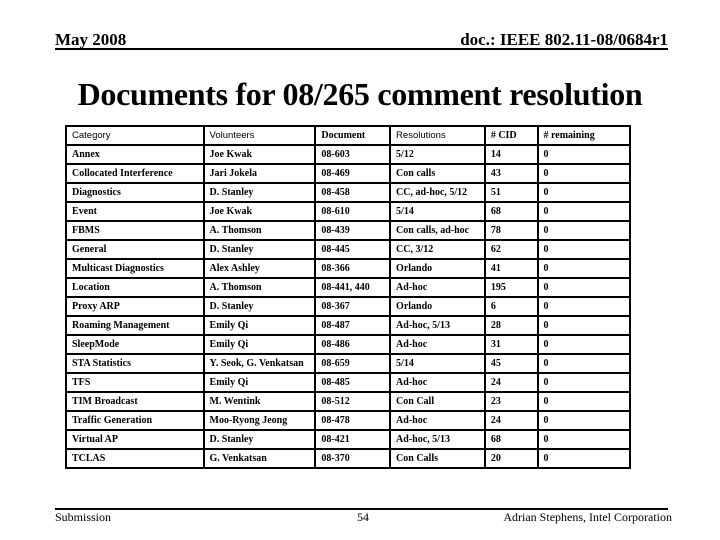 Image resolution: width=720 pixels, height=540 pixels. Describe the element at coordinates (135, 287) in the screenshot. I see `cell-category: Location` at that location.